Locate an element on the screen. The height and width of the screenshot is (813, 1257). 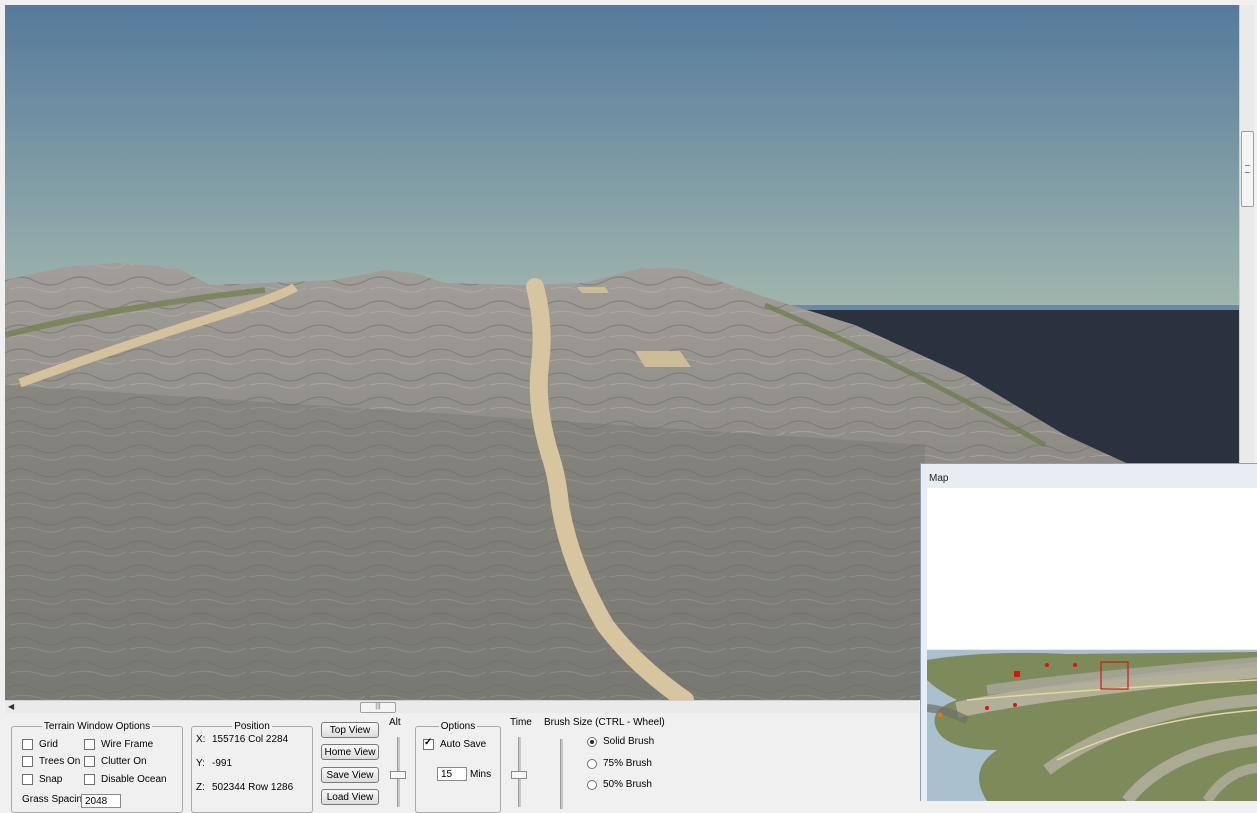
map-window-title: Map is located at coordinates (939, 478).